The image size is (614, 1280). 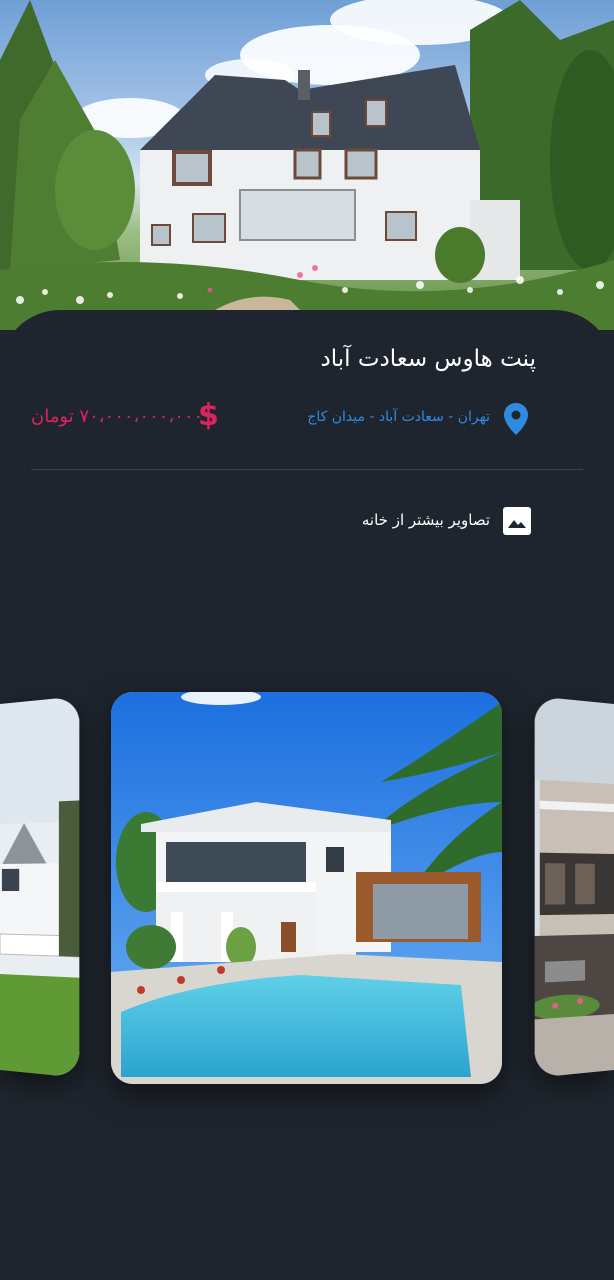 What do you see at coordinates (574, 887) in the screenshot?
I see `gallery-card-right` at bounding box center [574, 887].